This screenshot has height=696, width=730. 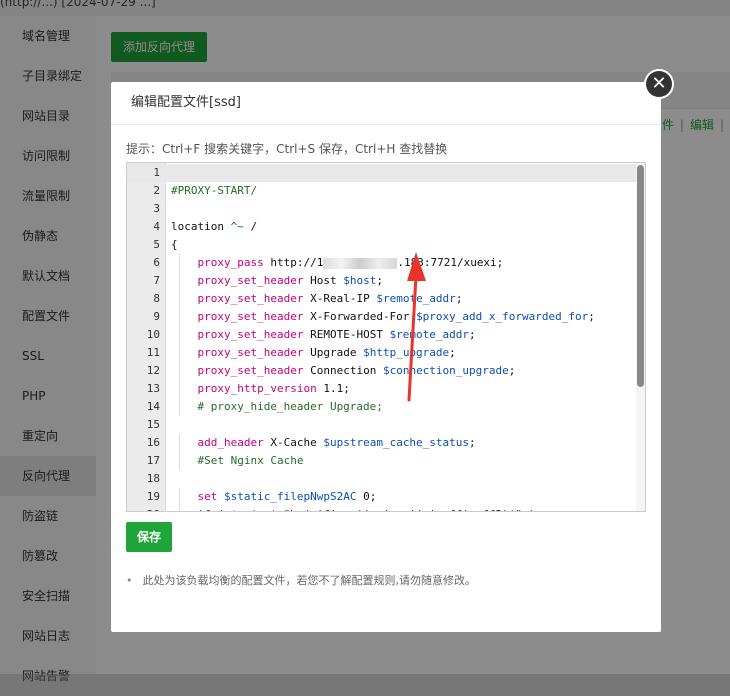 What do you see at coordinates (156, 262) in the screenshot?
I see `line-number: 6` at bounding box center [156, 262].